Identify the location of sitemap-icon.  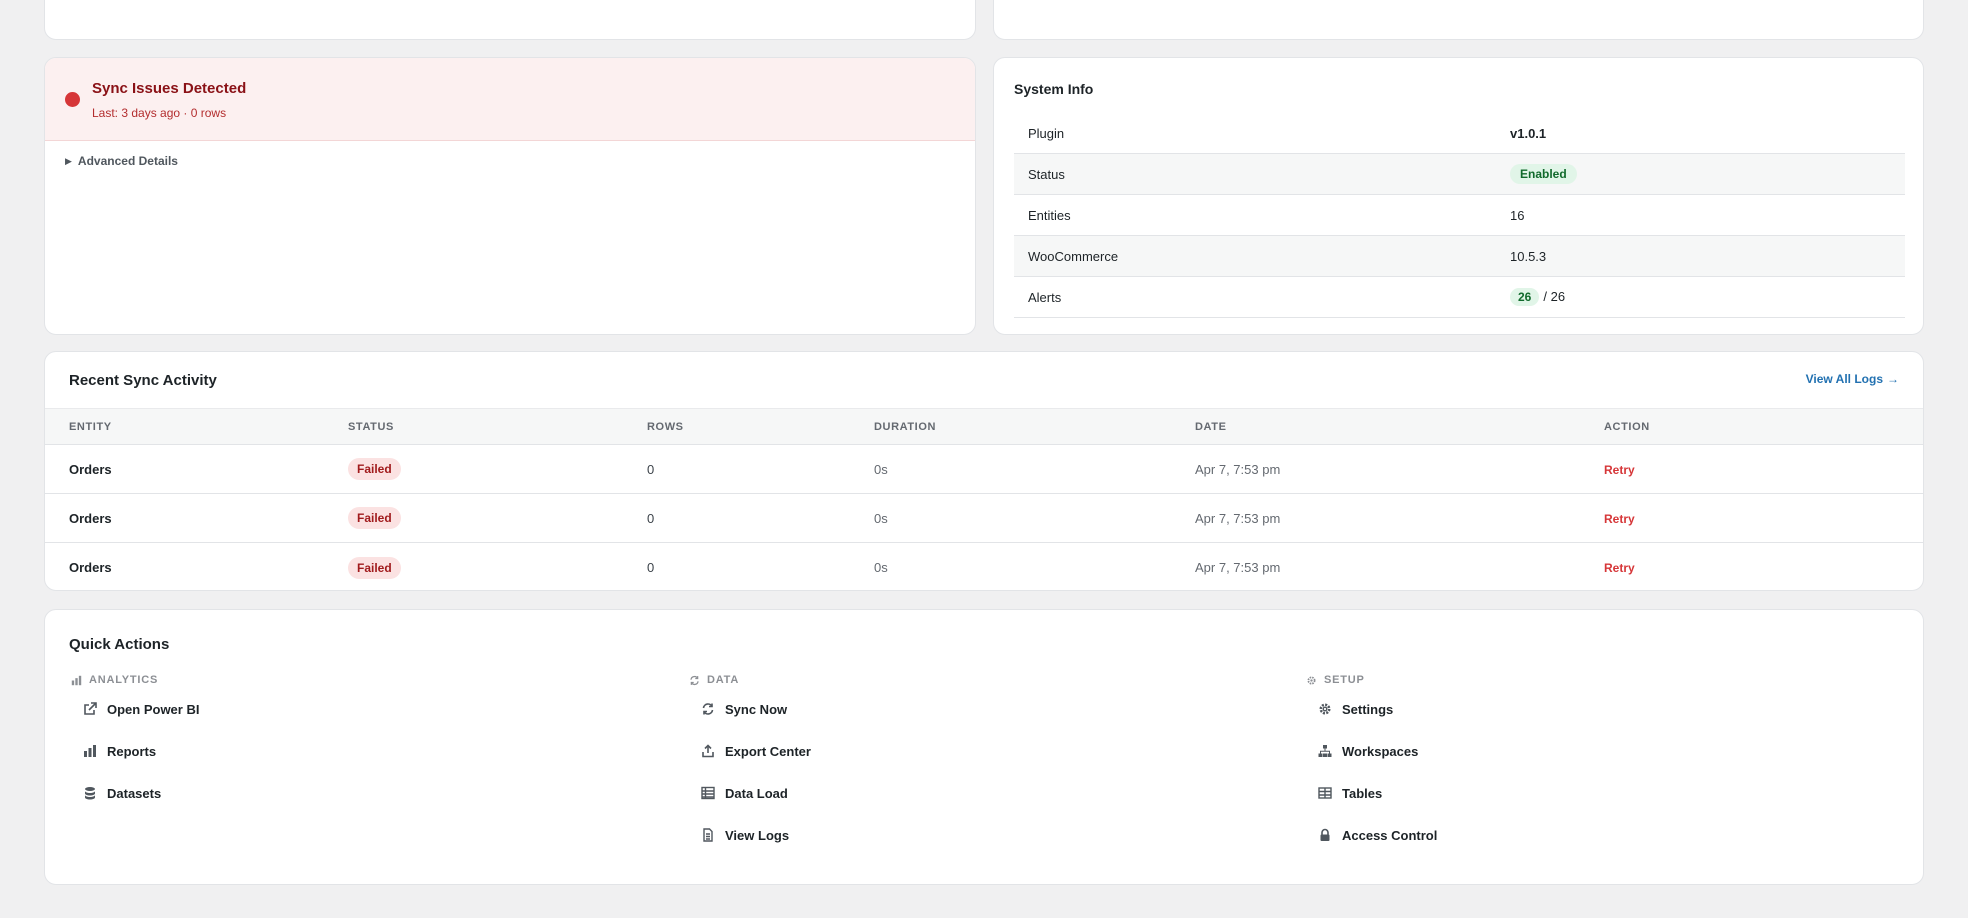
(1325, 751).